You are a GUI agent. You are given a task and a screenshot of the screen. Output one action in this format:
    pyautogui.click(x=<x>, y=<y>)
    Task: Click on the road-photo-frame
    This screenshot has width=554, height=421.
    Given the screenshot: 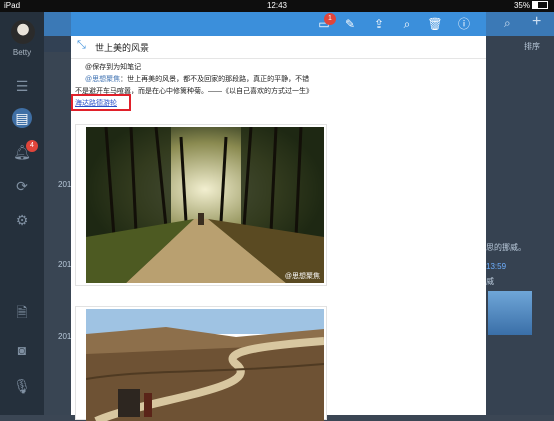 What is the action you would take?
    pyautogui.click(x=201, y=363)
    